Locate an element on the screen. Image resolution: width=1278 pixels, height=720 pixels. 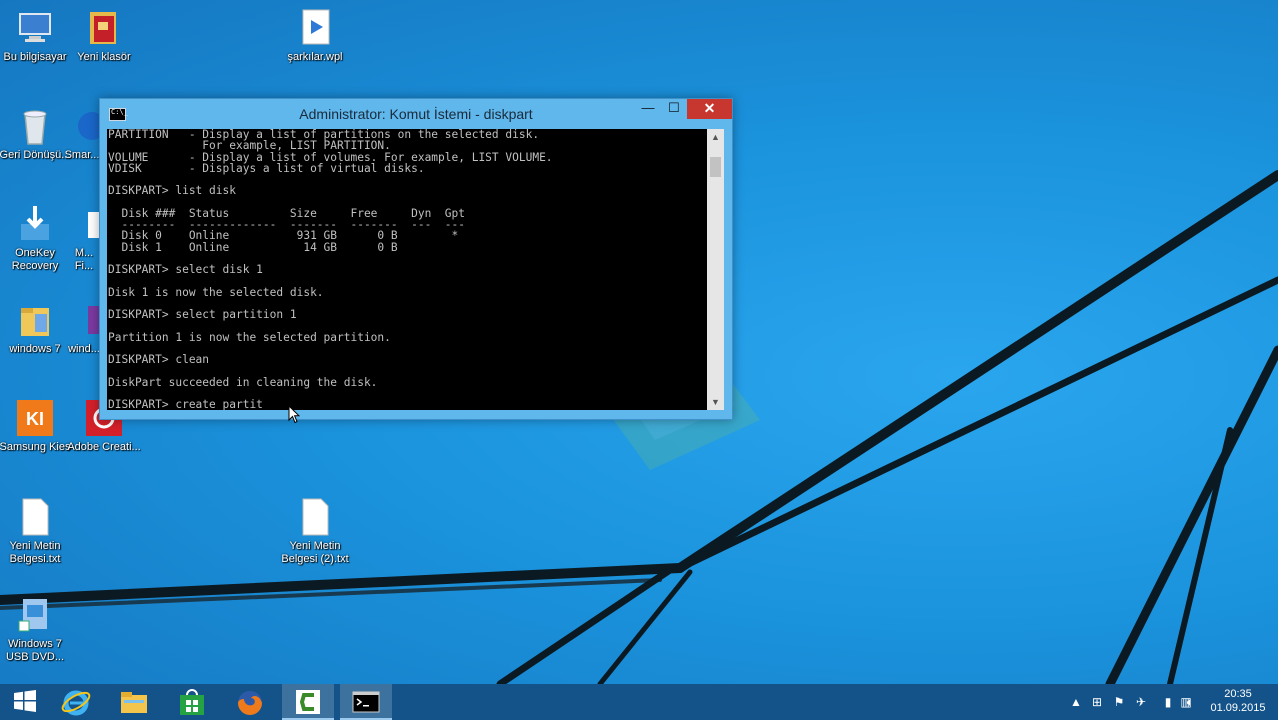
taskbar-internet-explorer is located at coordinates (76, 702).